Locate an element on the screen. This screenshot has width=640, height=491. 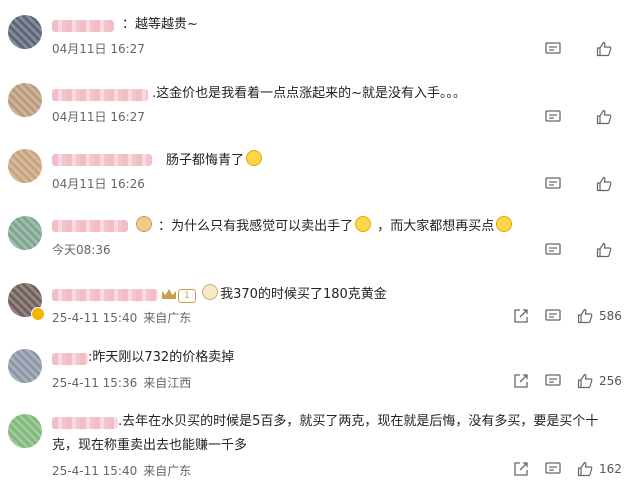
comment-item: 1 我370的时候买了180克黄金 25-4-11 15:40 来自广东 586 is located at coordinates (320, 307).